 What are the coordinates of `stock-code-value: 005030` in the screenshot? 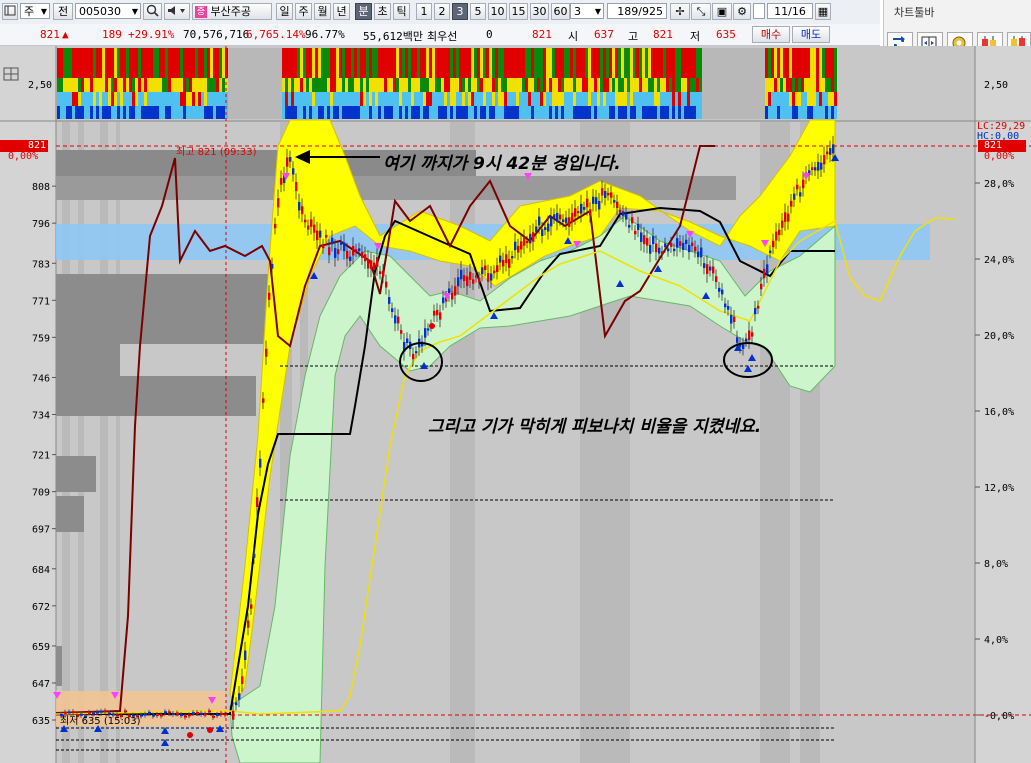 It's located at (100, 11).